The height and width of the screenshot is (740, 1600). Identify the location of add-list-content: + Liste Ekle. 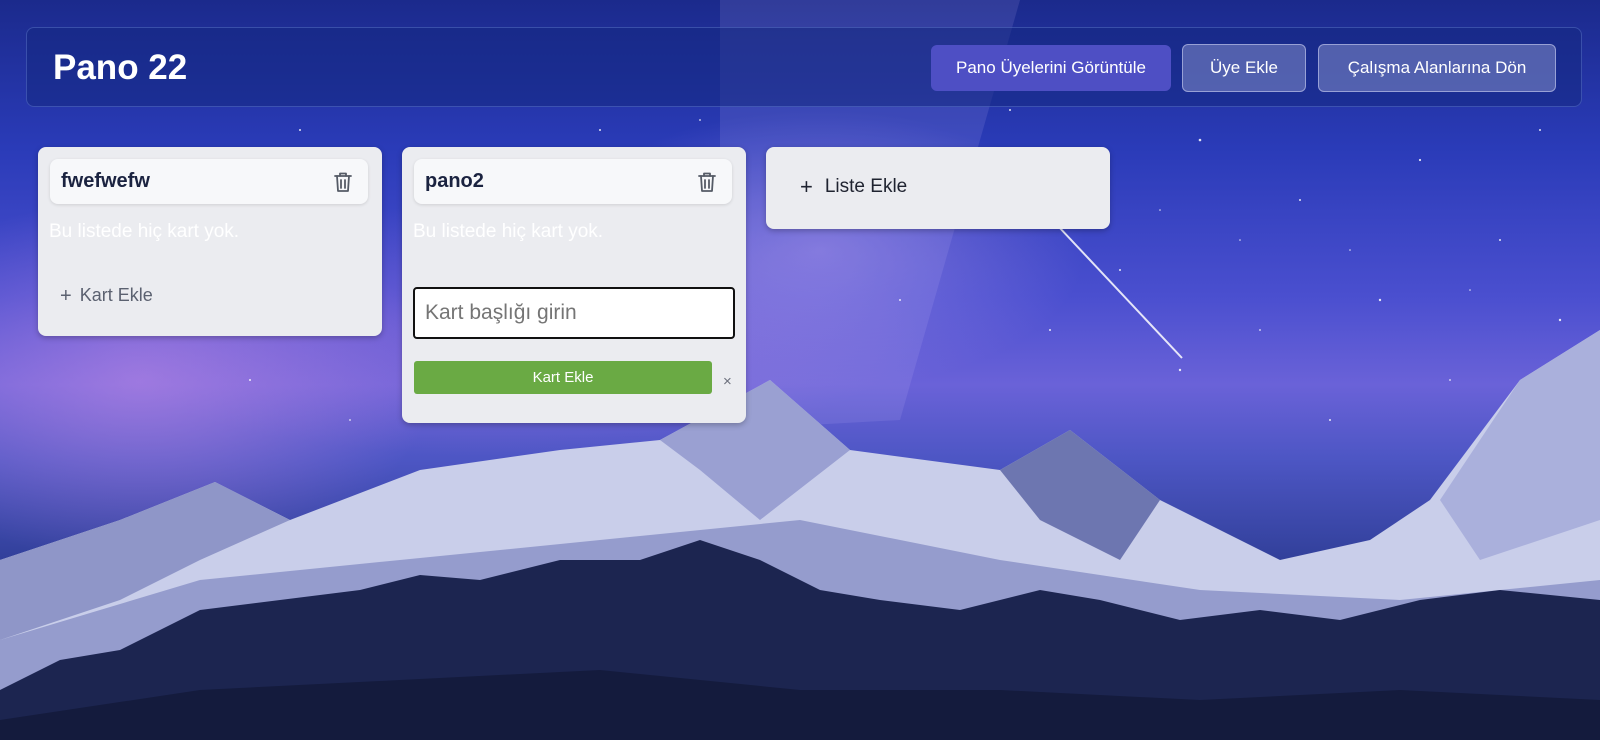
(853, 187).